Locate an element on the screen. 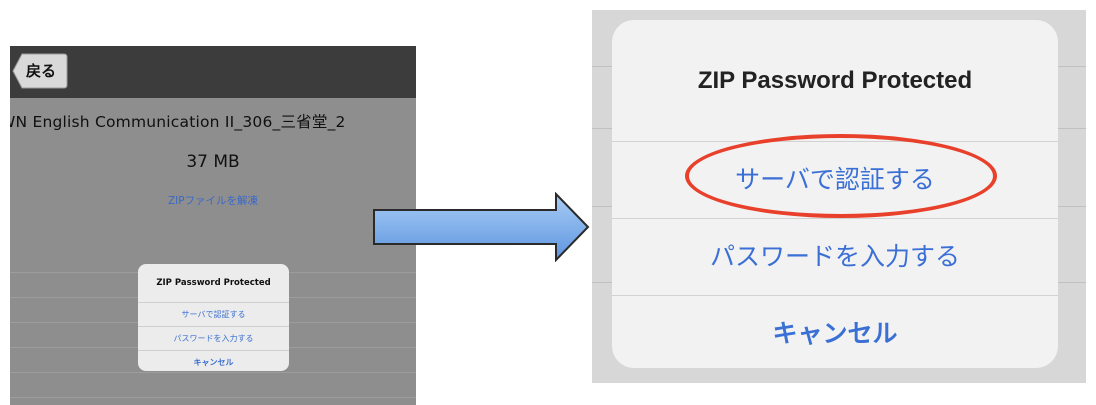 This screenshot has width=1096, height=405. highlight-oval is located at coordinates (841, 176).